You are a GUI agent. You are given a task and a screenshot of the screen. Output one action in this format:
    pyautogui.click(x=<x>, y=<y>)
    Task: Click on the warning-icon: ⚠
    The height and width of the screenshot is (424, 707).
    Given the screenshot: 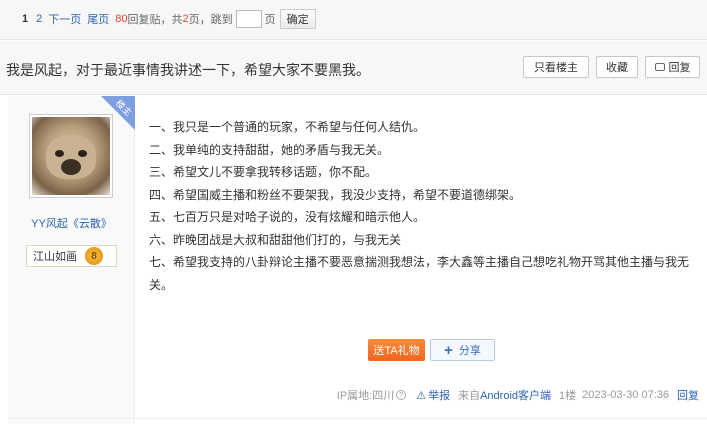 What is the action you would take?
    pyautogui.click(x=421, y=395)
    